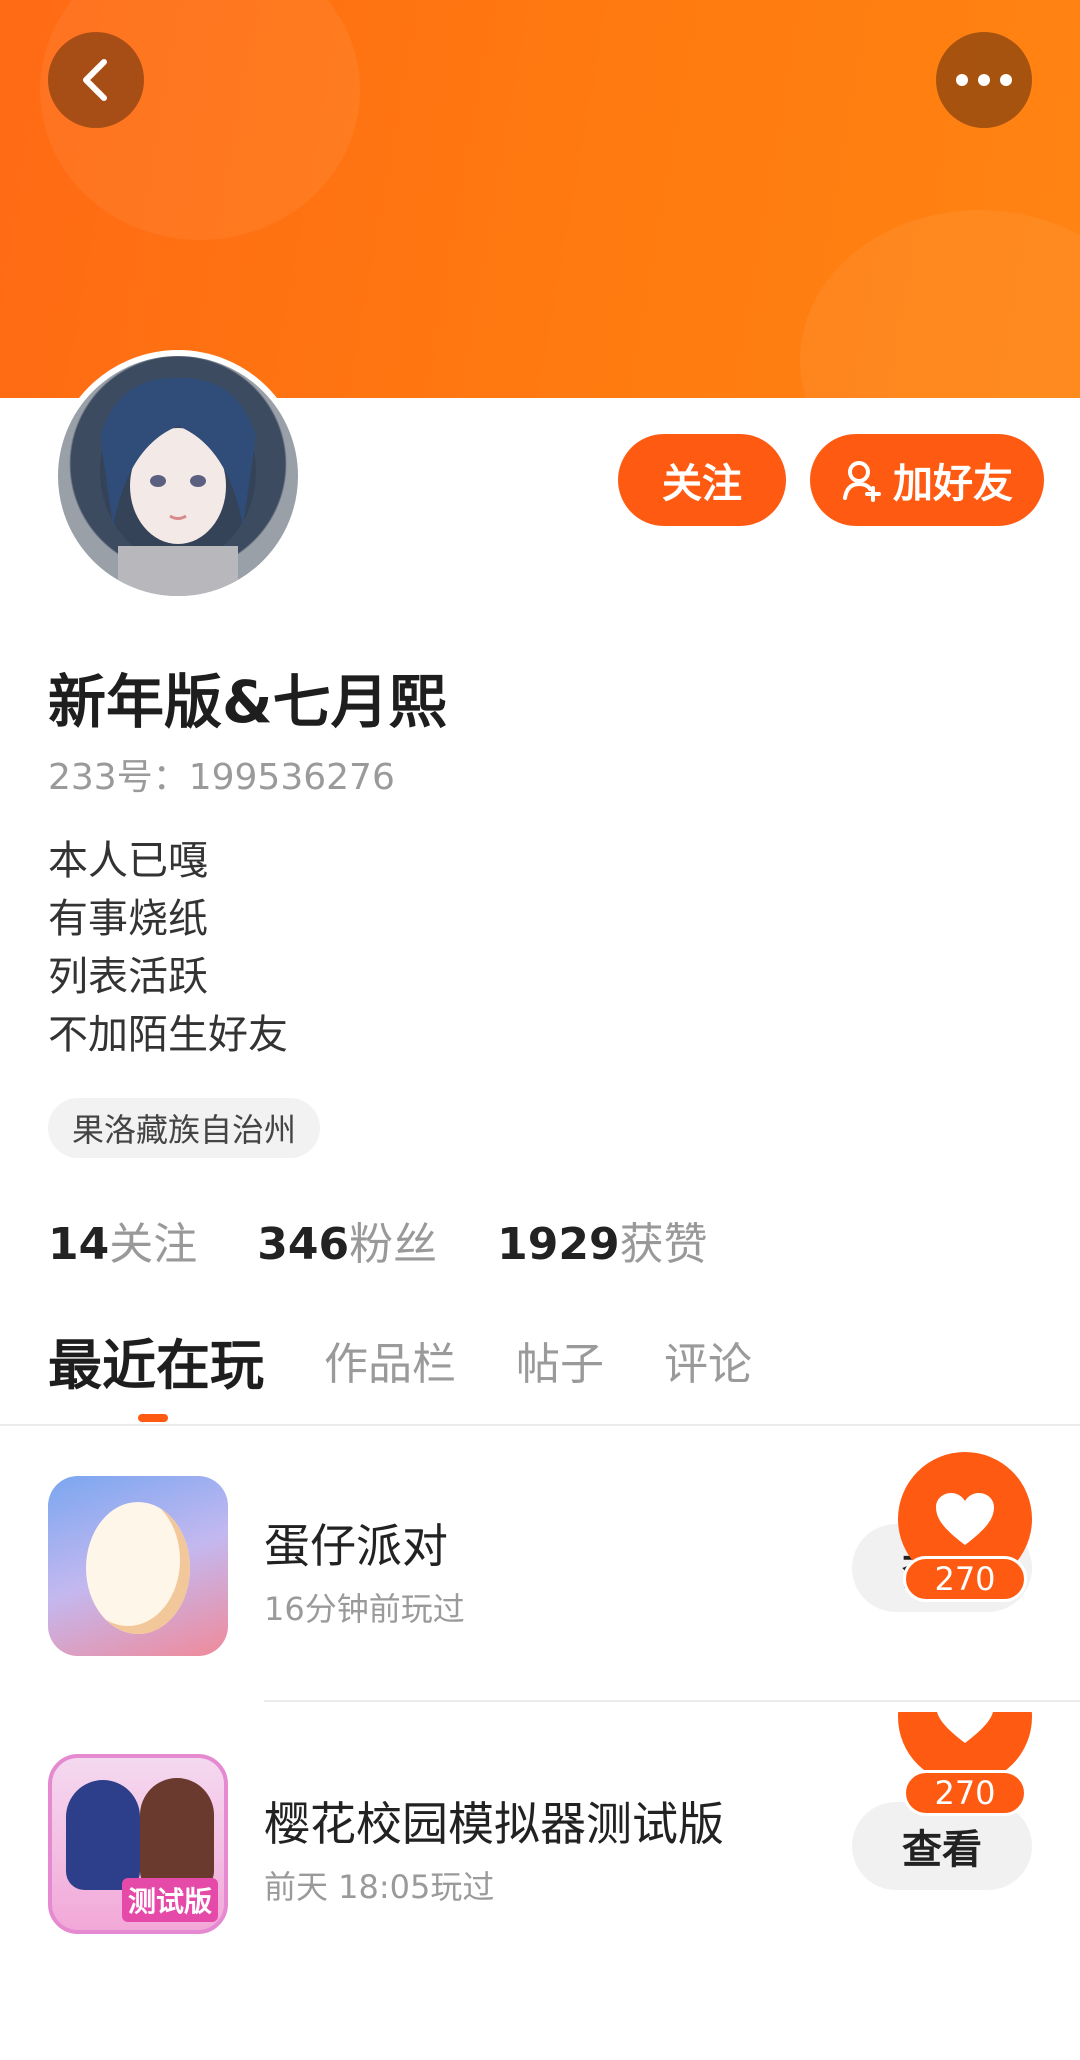 The image size is (1080, 2060). I want to click on game-icon: 测试版, so click(138, 1844).